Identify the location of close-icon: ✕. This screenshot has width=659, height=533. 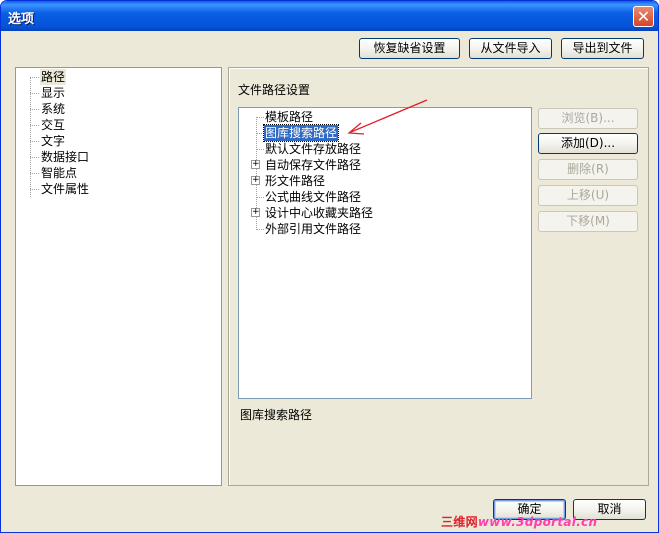
(643, 16).